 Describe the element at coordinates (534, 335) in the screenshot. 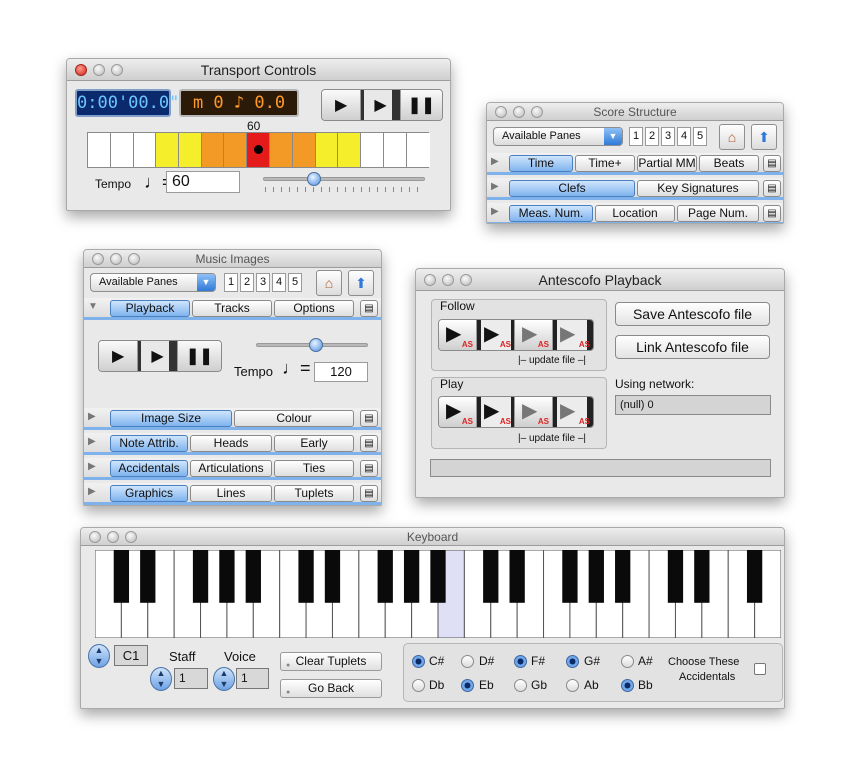

I see `follow-step-icon: ▶ AS` at that location.